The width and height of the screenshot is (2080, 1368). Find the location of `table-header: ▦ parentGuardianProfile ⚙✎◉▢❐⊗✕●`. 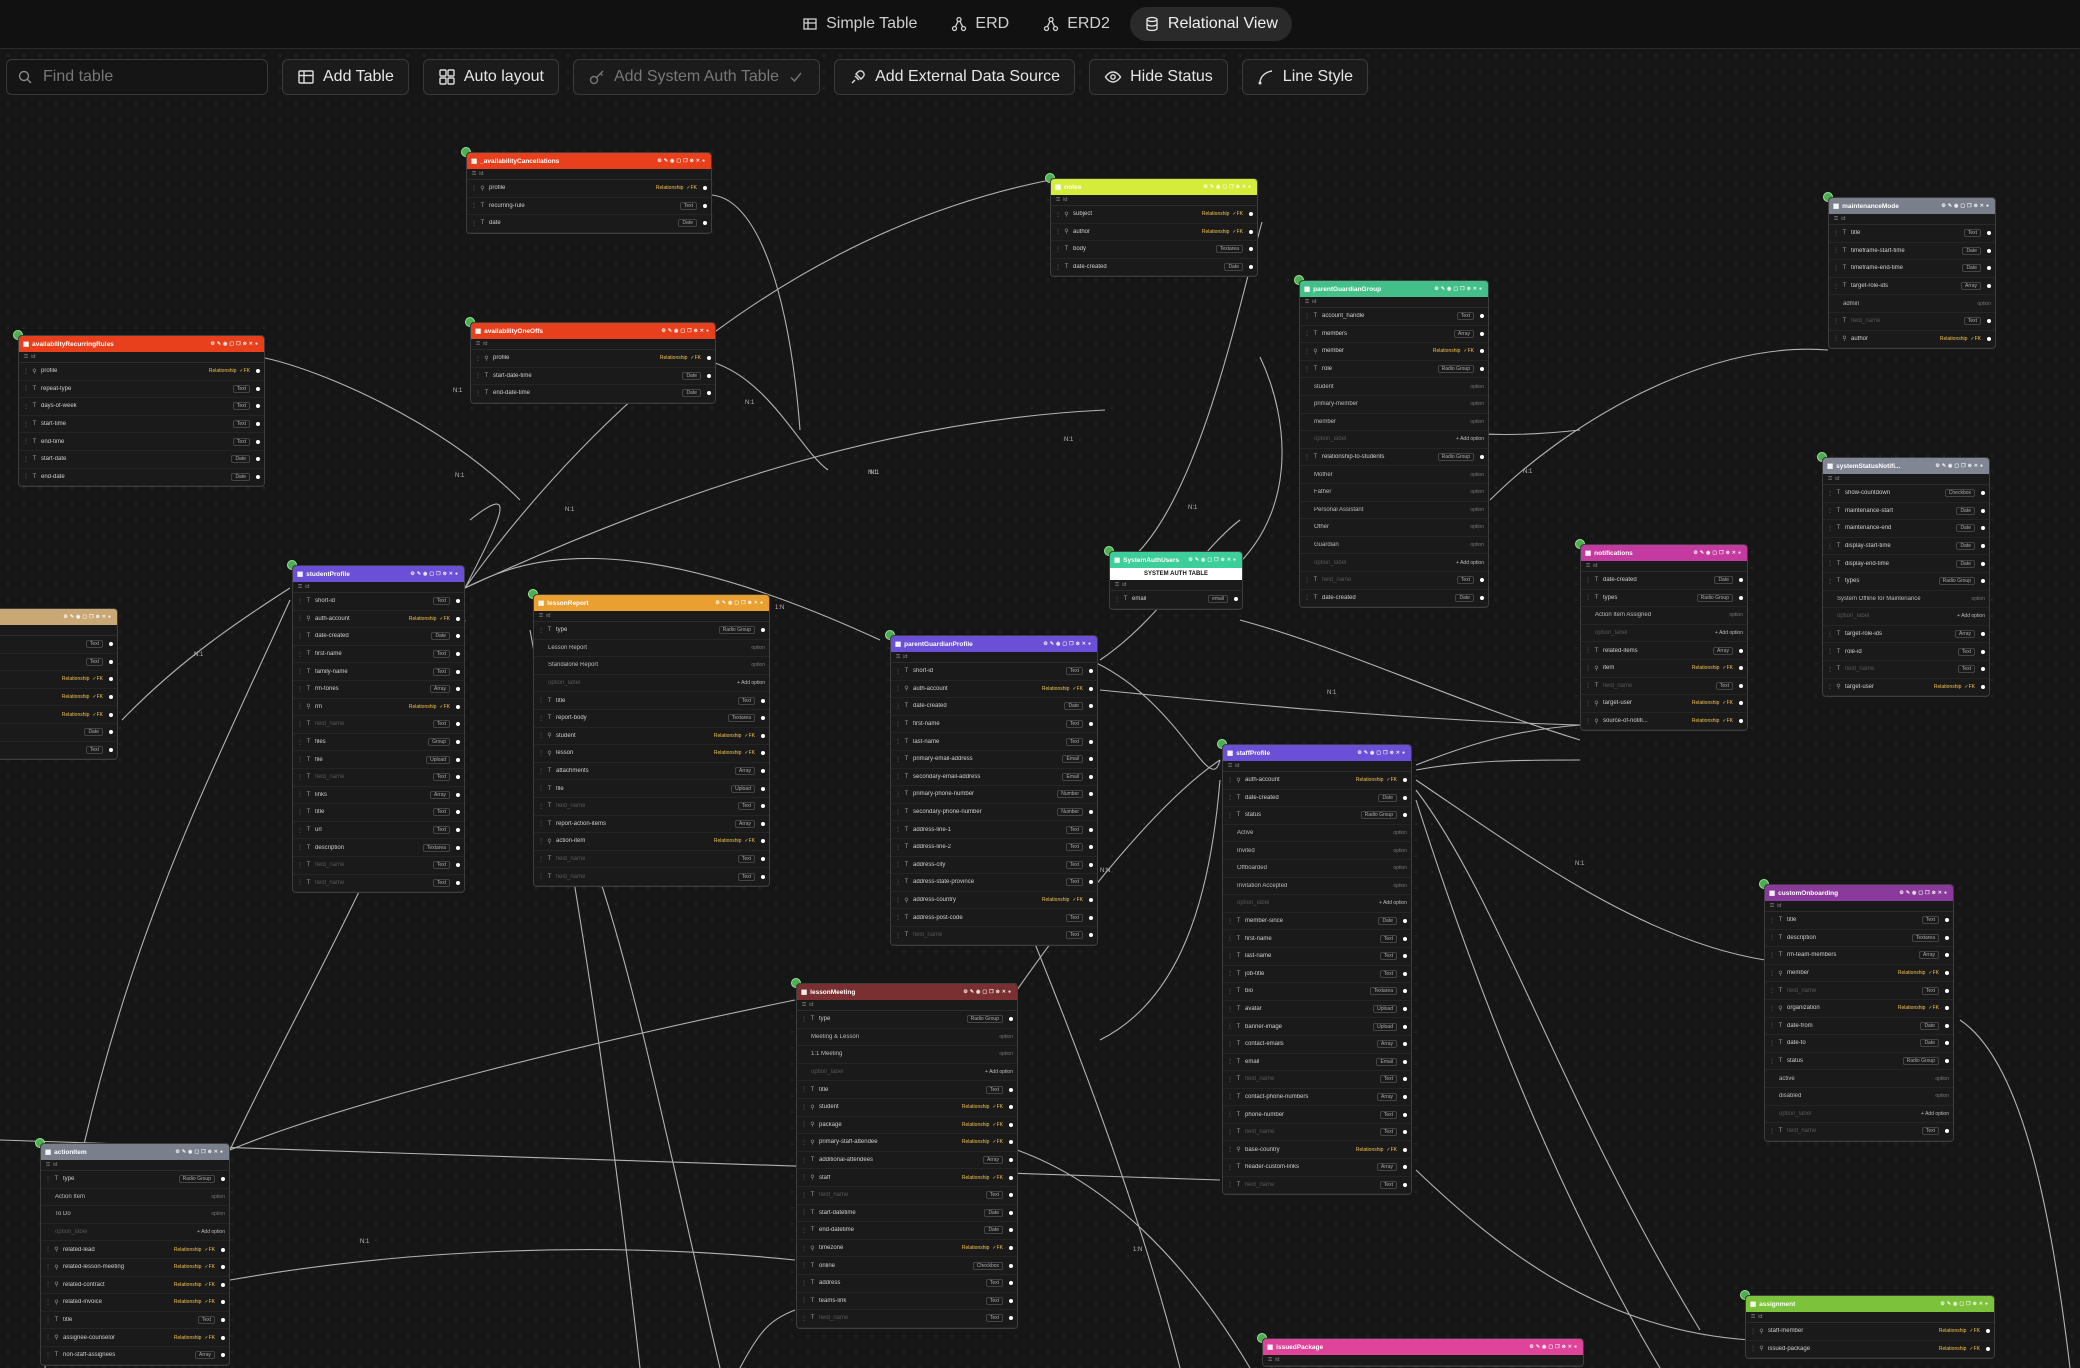

table-header: ▦ parentGuardianProfile ⚙✎◉▢❐⊗✕● is located at coordinates (994, 644).